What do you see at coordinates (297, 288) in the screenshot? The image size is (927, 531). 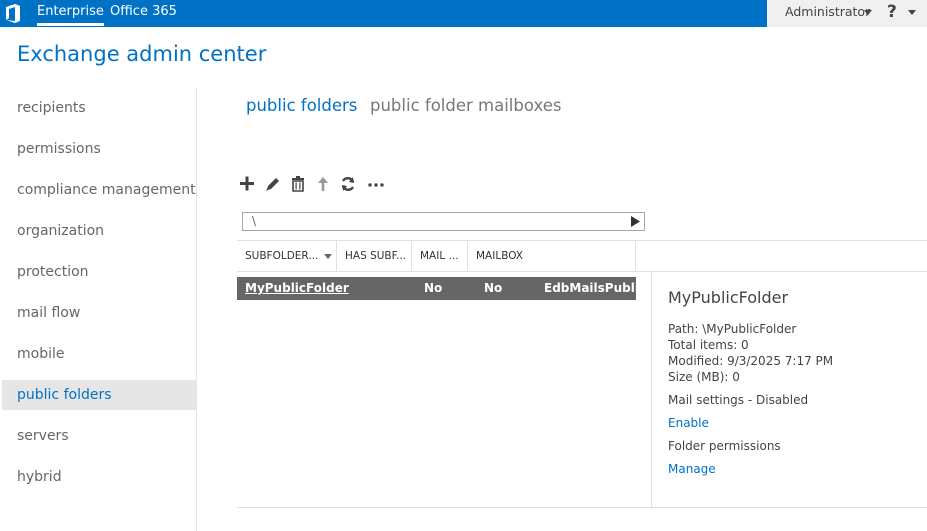 I see `cell-folder-name: MyPublicFolder` at bounding box center [297, 288].